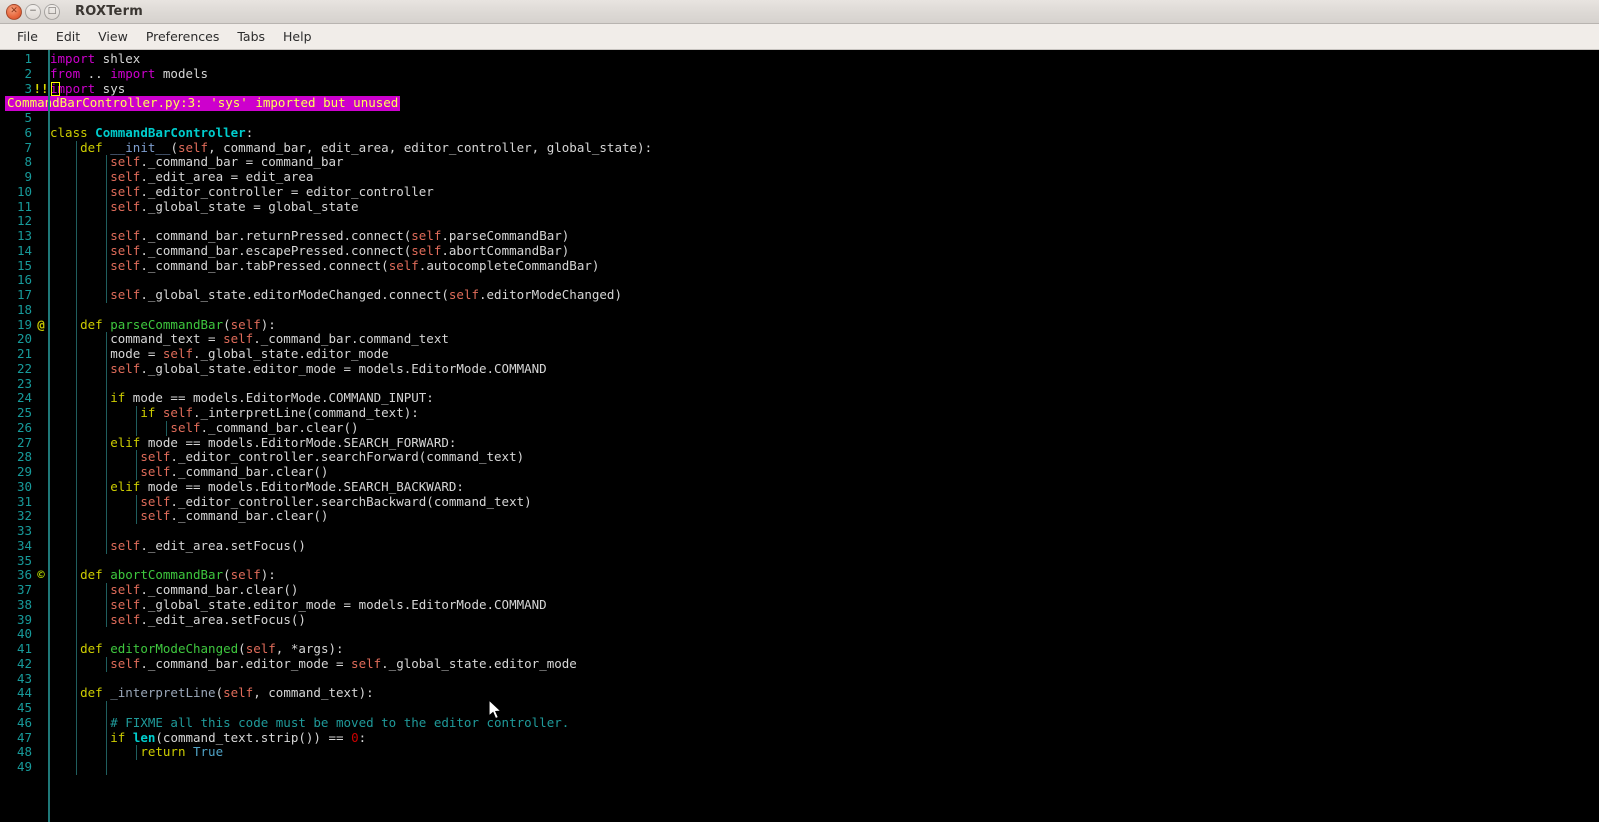 The width and height of the screenshot is (1599, 822). What do you see at coordinates (799, 12) in the screenshot?
I see `title-bar: ✕ − □ ROXTerm` at bounding box center [799, 12].